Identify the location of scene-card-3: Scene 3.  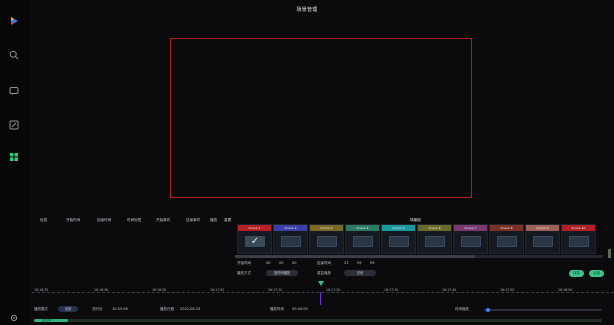
(326, 239).